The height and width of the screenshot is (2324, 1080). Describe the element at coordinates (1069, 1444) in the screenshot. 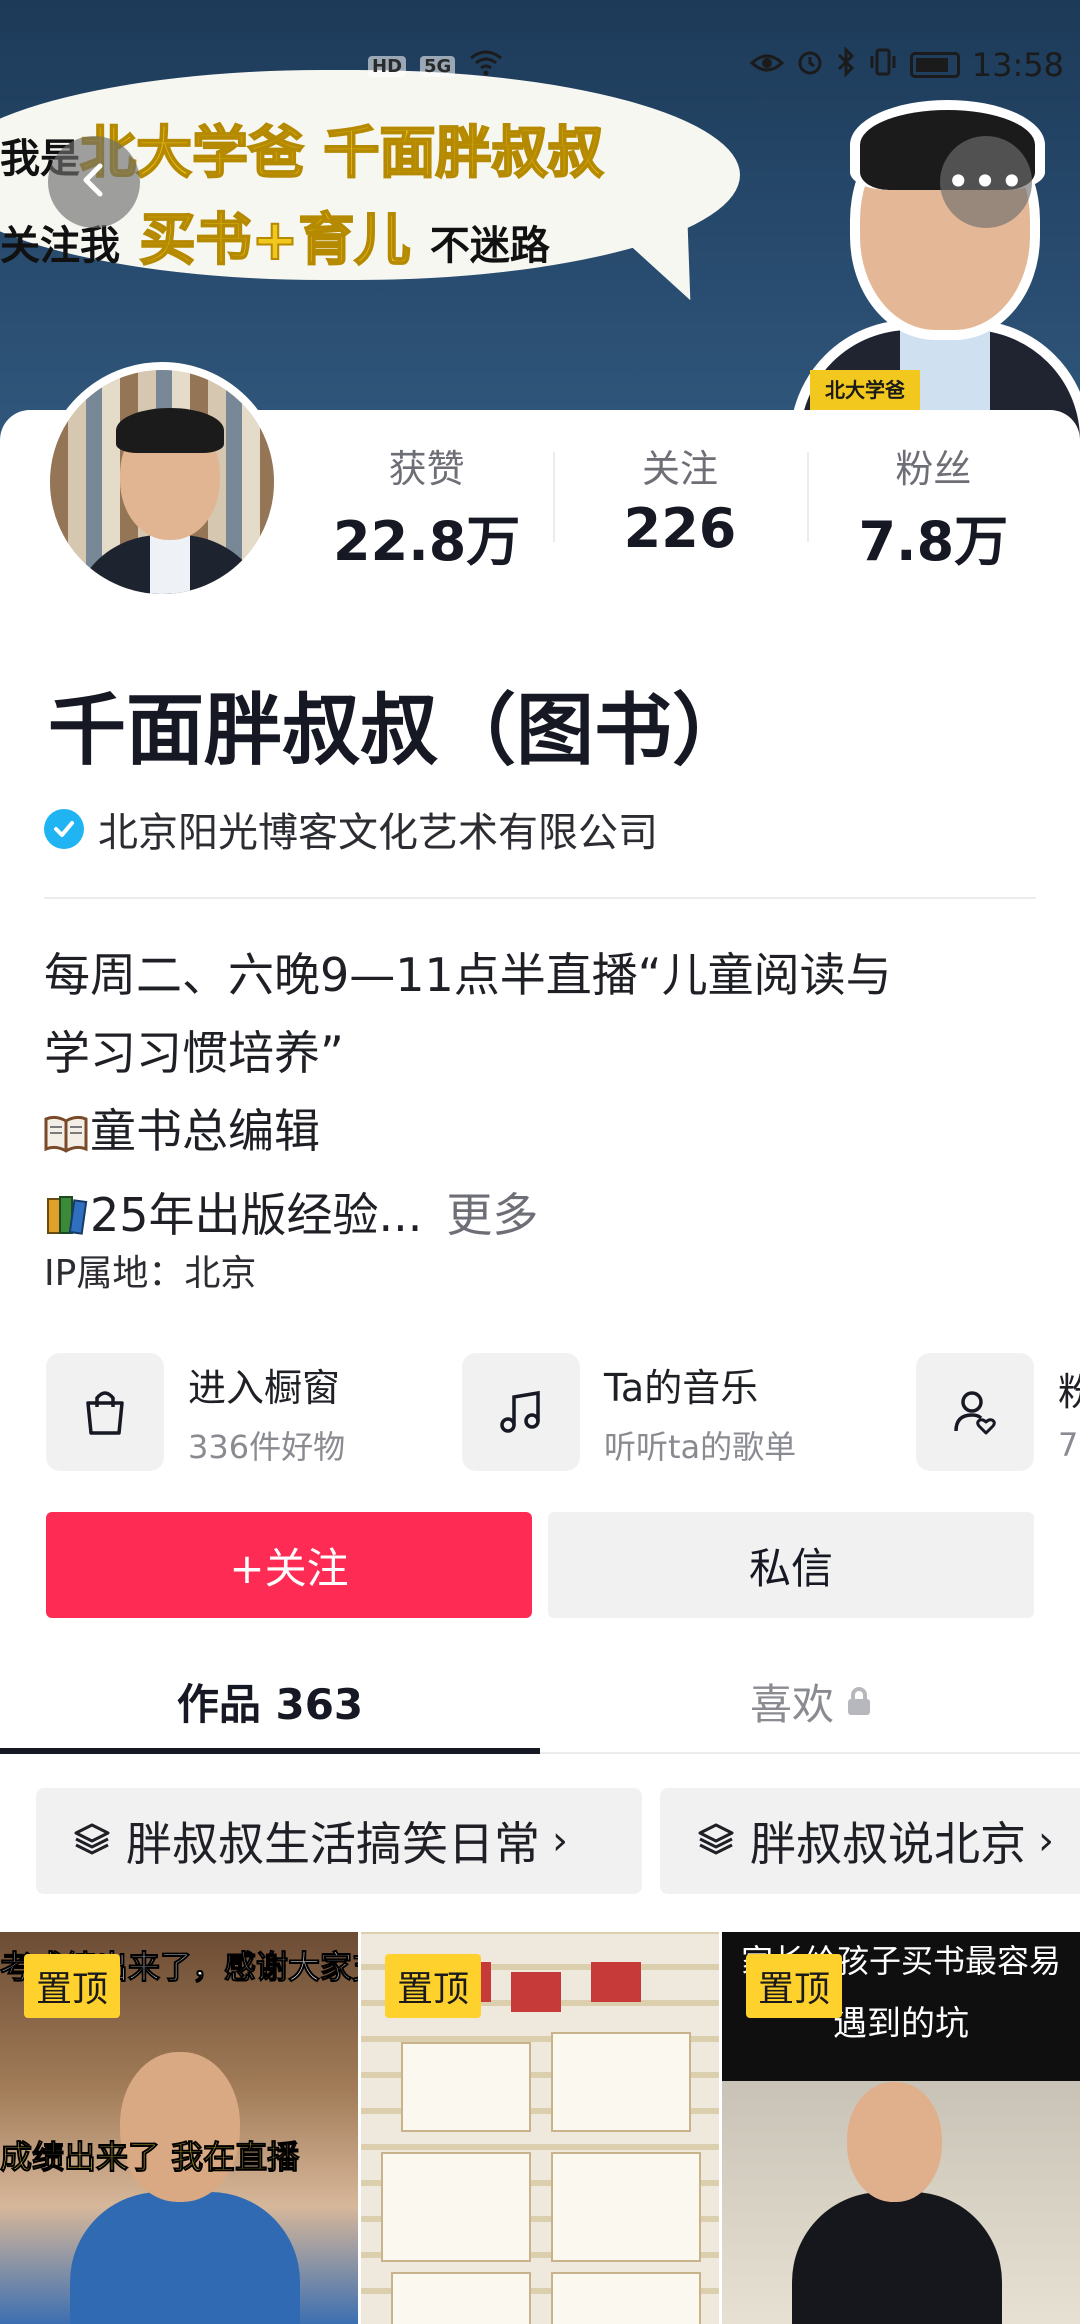

I see `shortcut-subtitle: 7·` at that location.